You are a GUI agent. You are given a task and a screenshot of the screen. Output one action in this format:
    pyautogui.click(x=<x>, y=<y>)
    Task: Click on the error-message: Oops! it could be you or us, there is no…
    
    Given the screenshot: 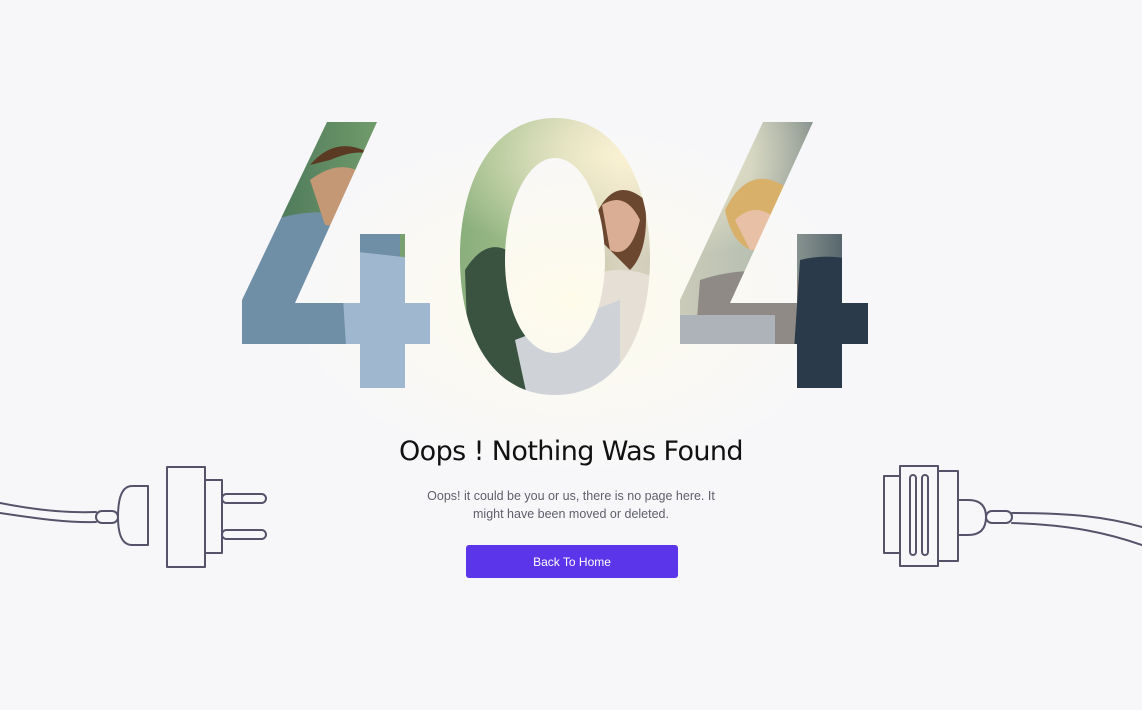 What is the action you would take?
    pyautogui.click(x=571, y=505)
    